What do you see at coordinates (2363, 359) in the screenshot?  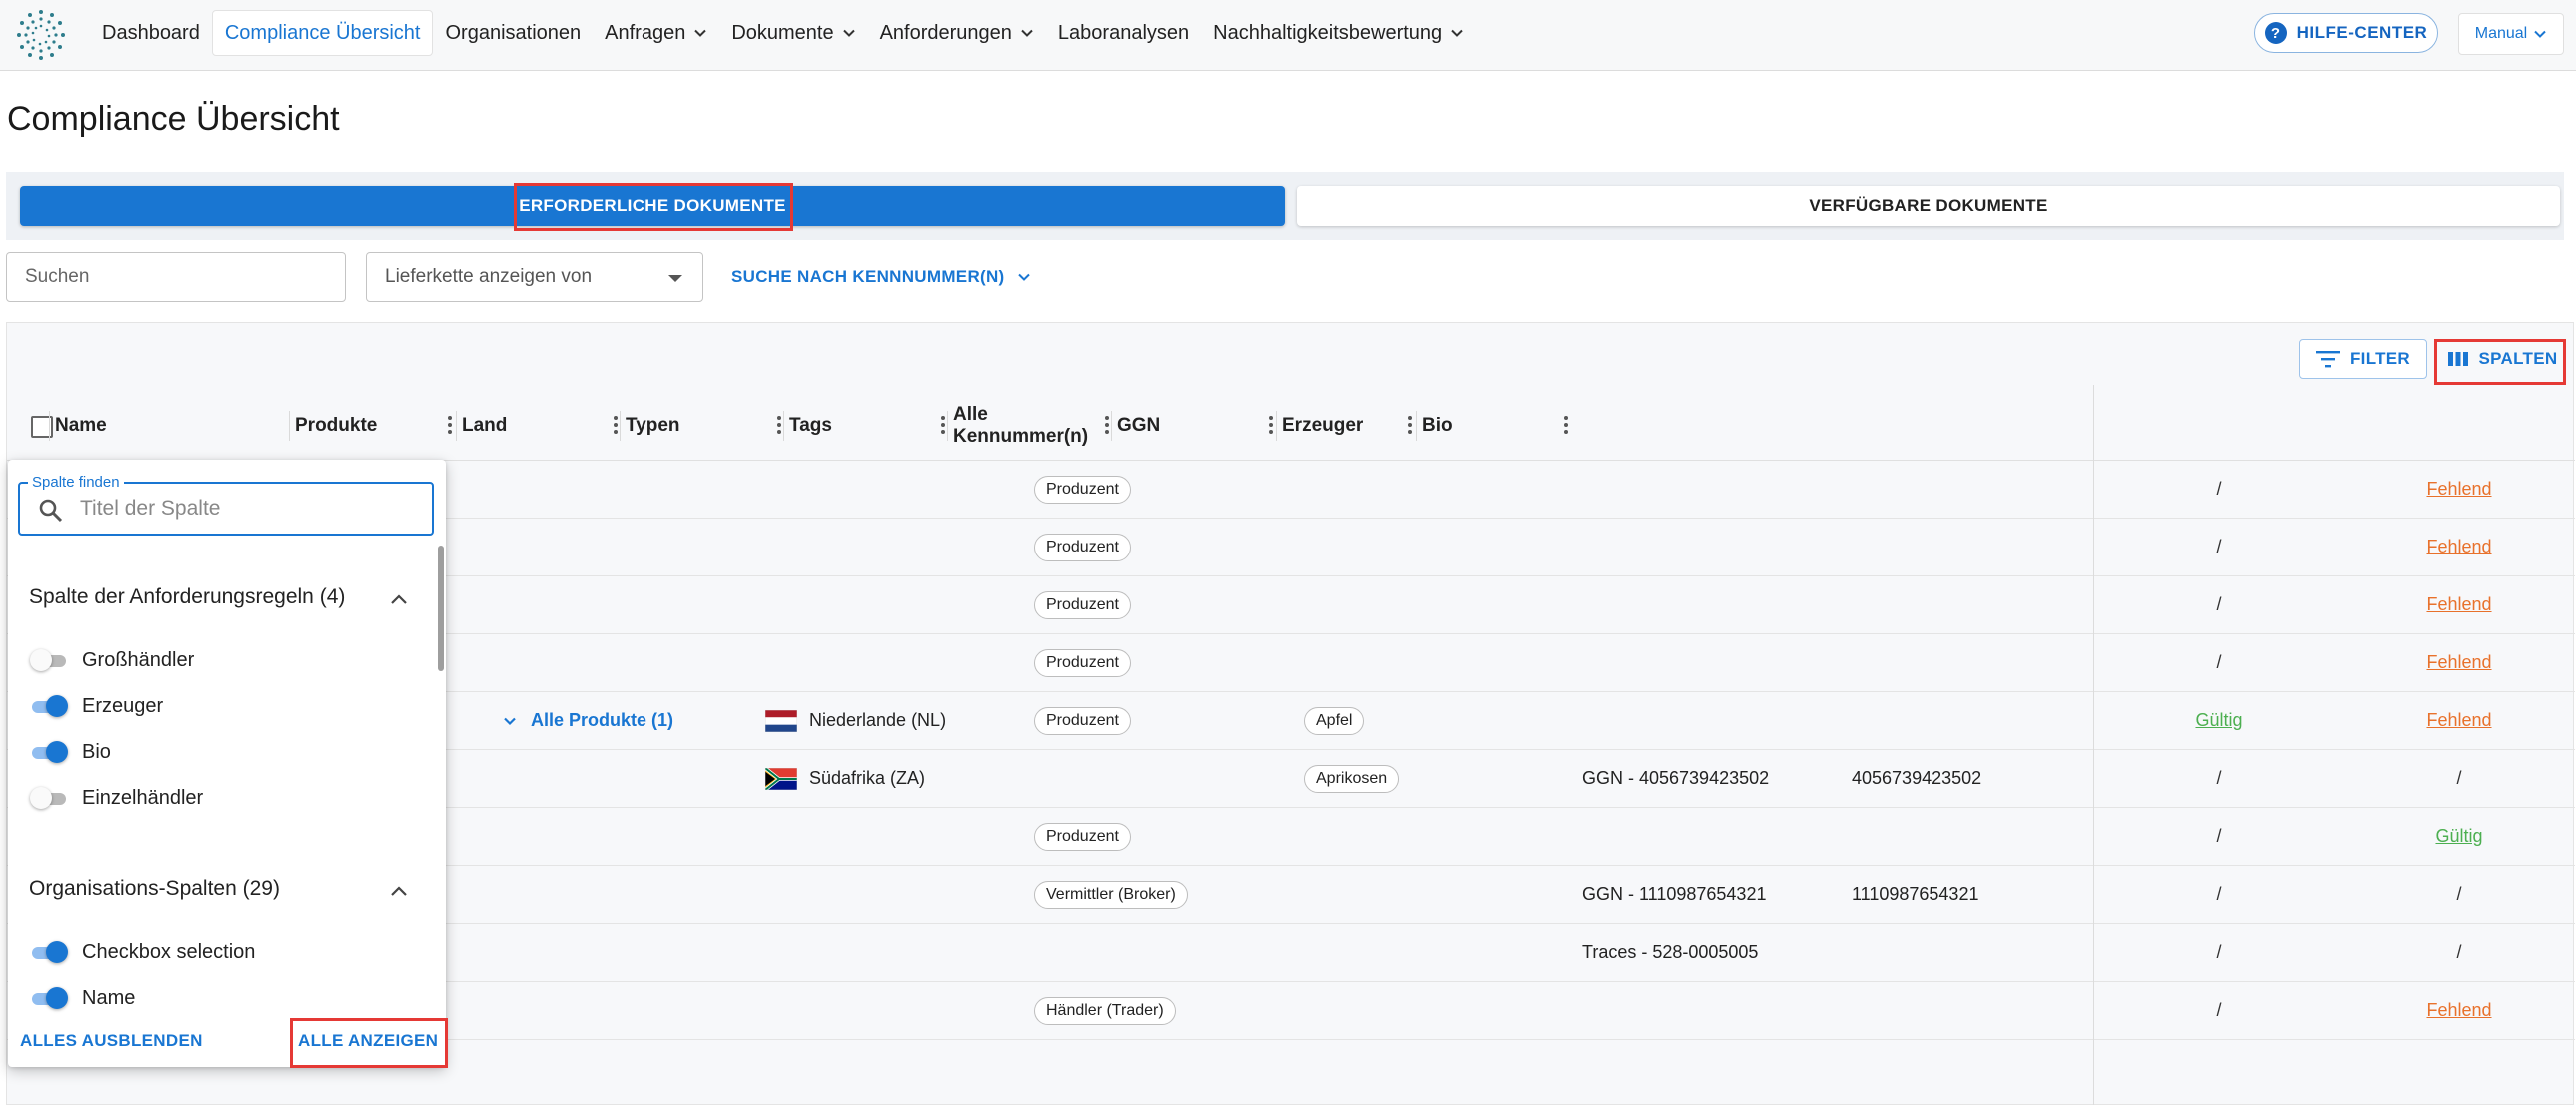 I see `filter-button: FILTER` at bounding box center [2363, 359].